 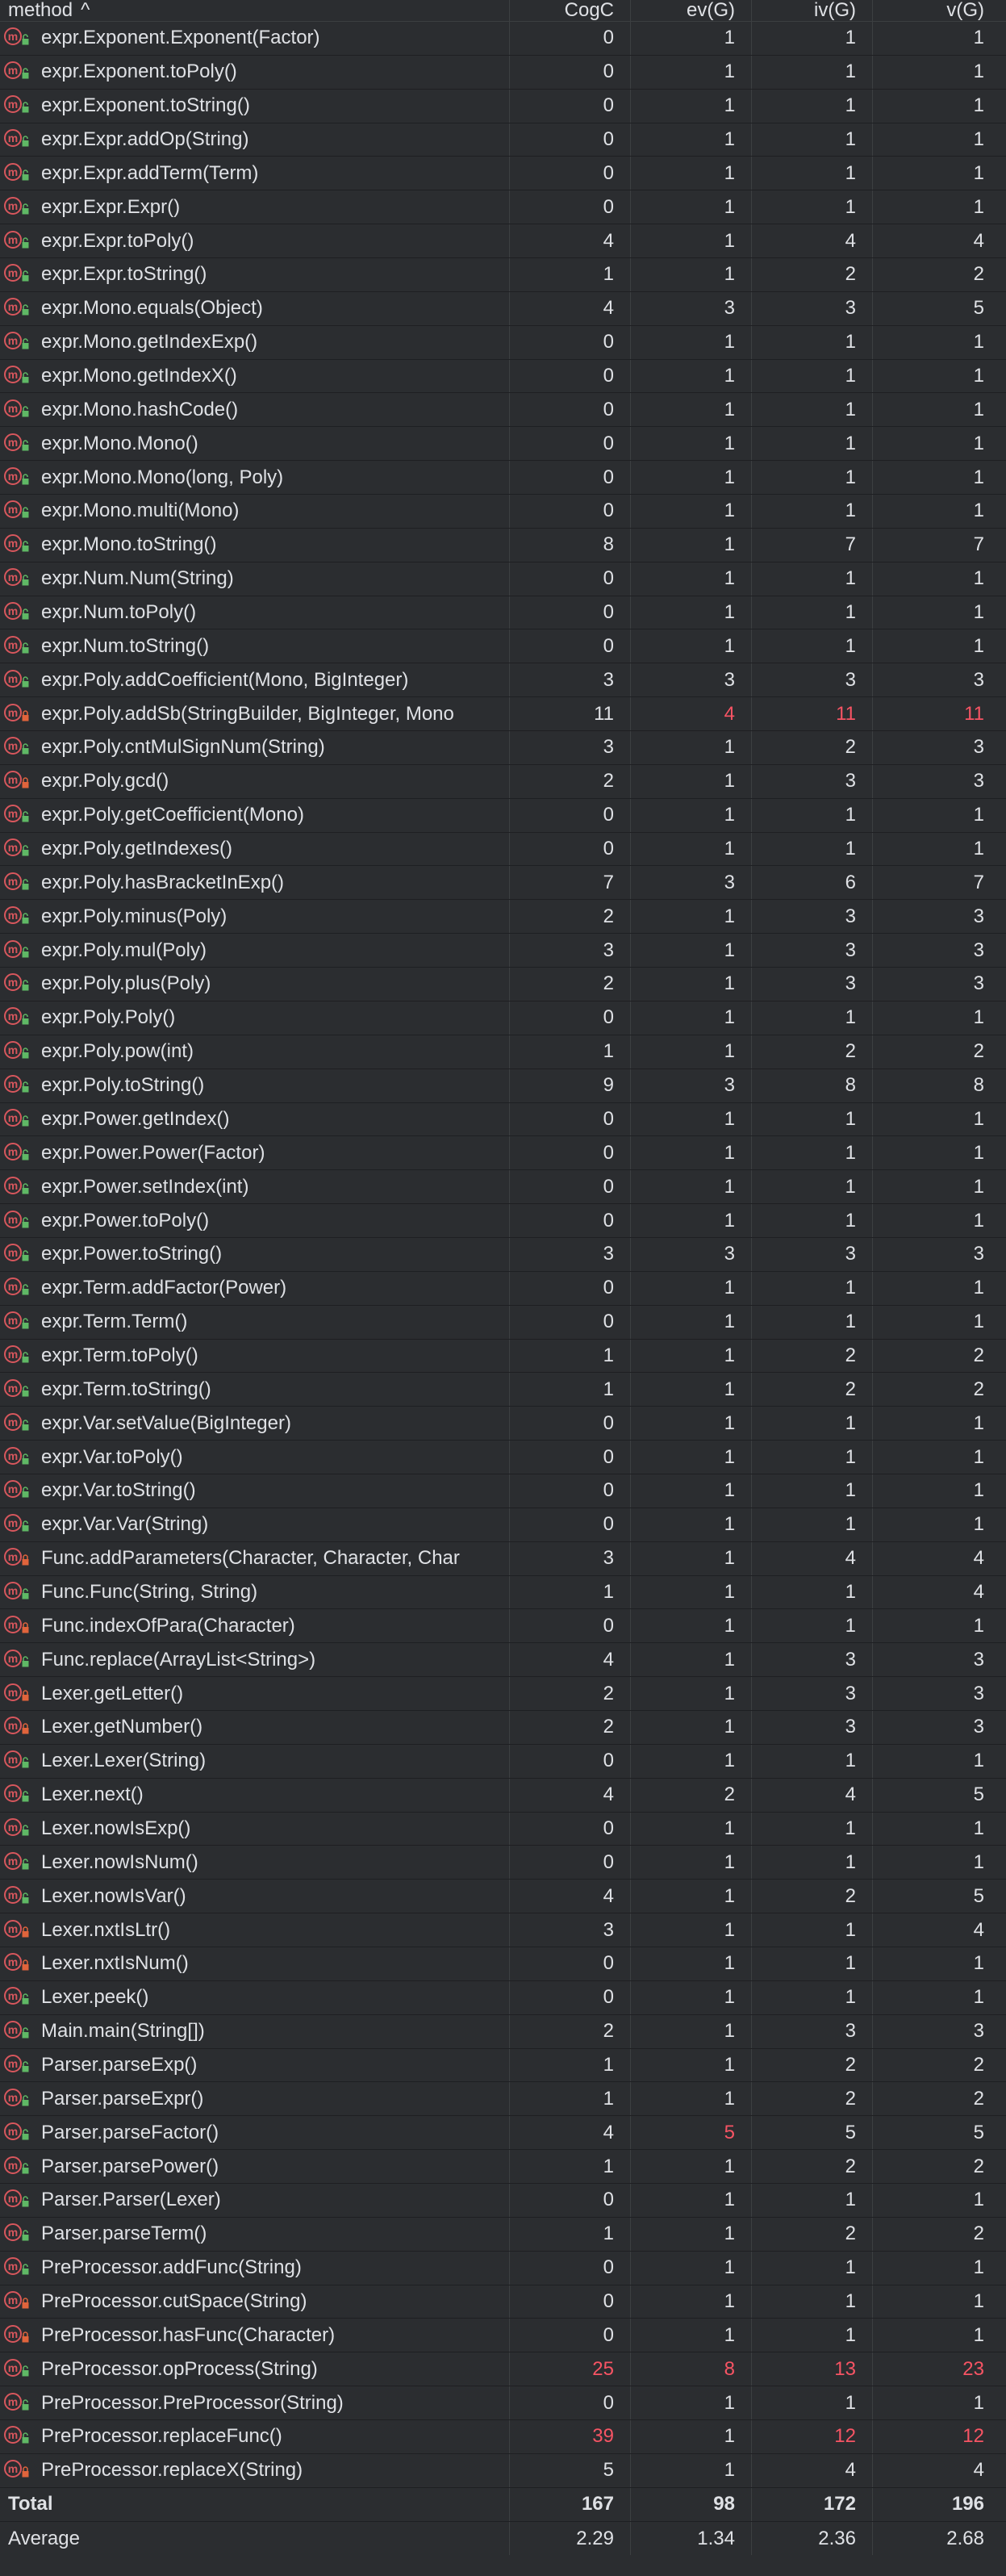 I want to click on table-row: m expr.Exponent.toString() 0 1 1 1, so click(x=503, y=106).